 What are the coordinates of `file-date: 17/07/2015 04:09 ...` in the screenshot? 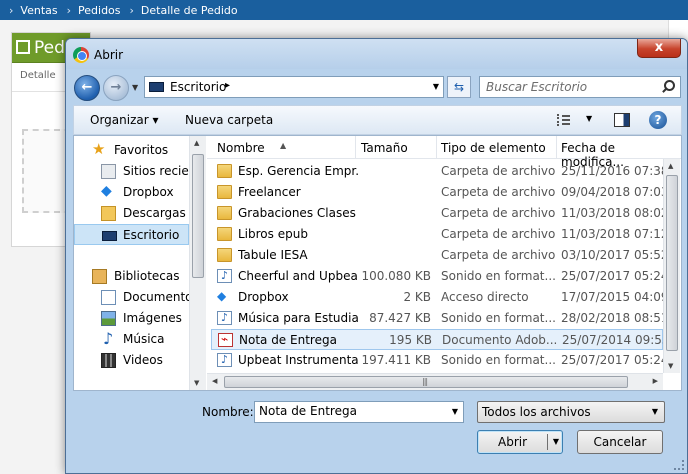 It's located at (612, 297).